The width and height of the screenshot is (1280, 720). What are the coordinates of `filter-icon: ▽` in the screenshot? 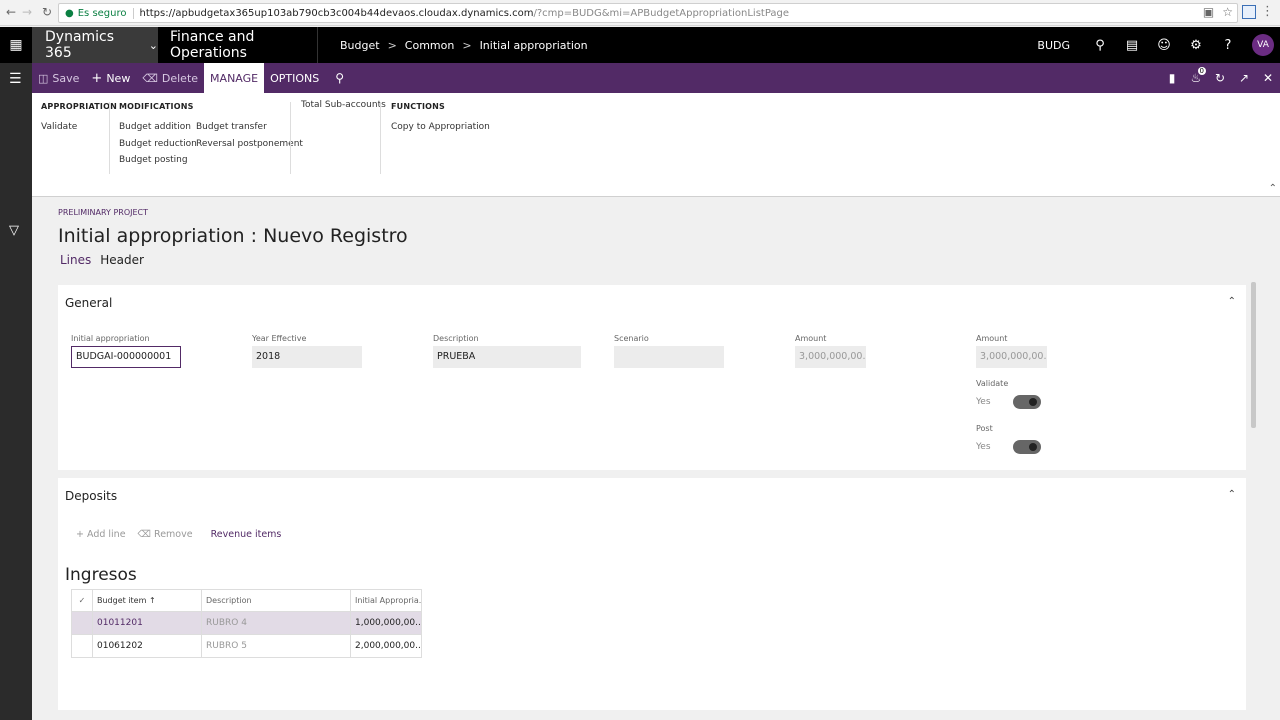 It's located at (14, 230).